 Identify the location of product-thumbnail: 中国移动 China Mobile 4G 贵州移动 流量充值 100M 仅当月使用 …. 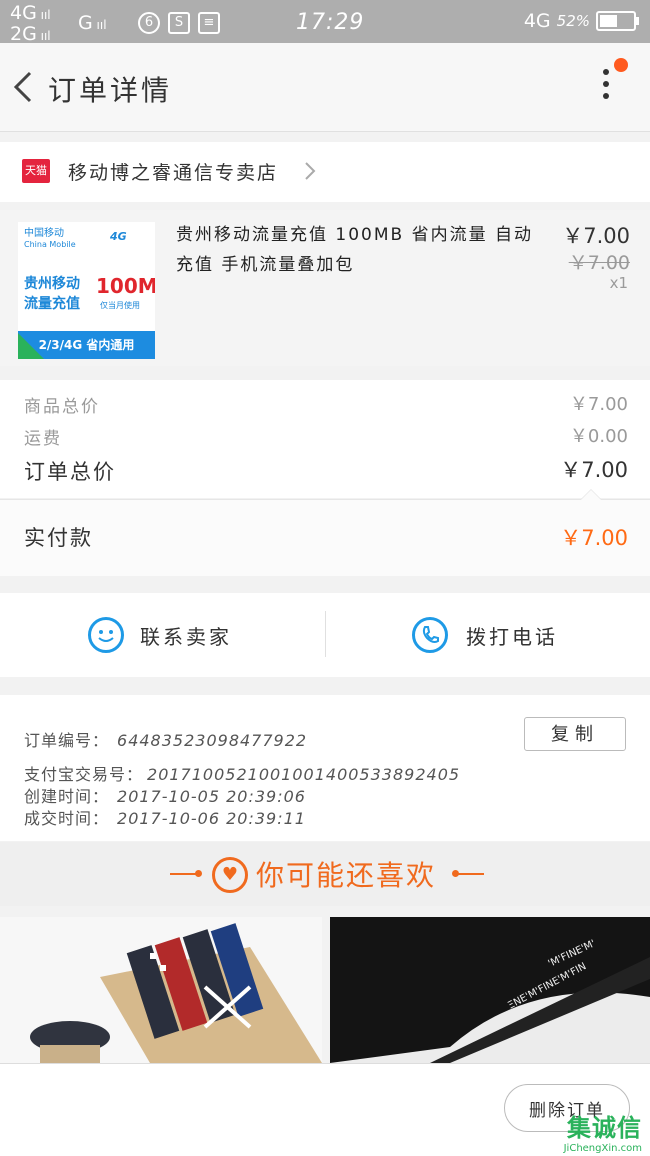
(86, 290).